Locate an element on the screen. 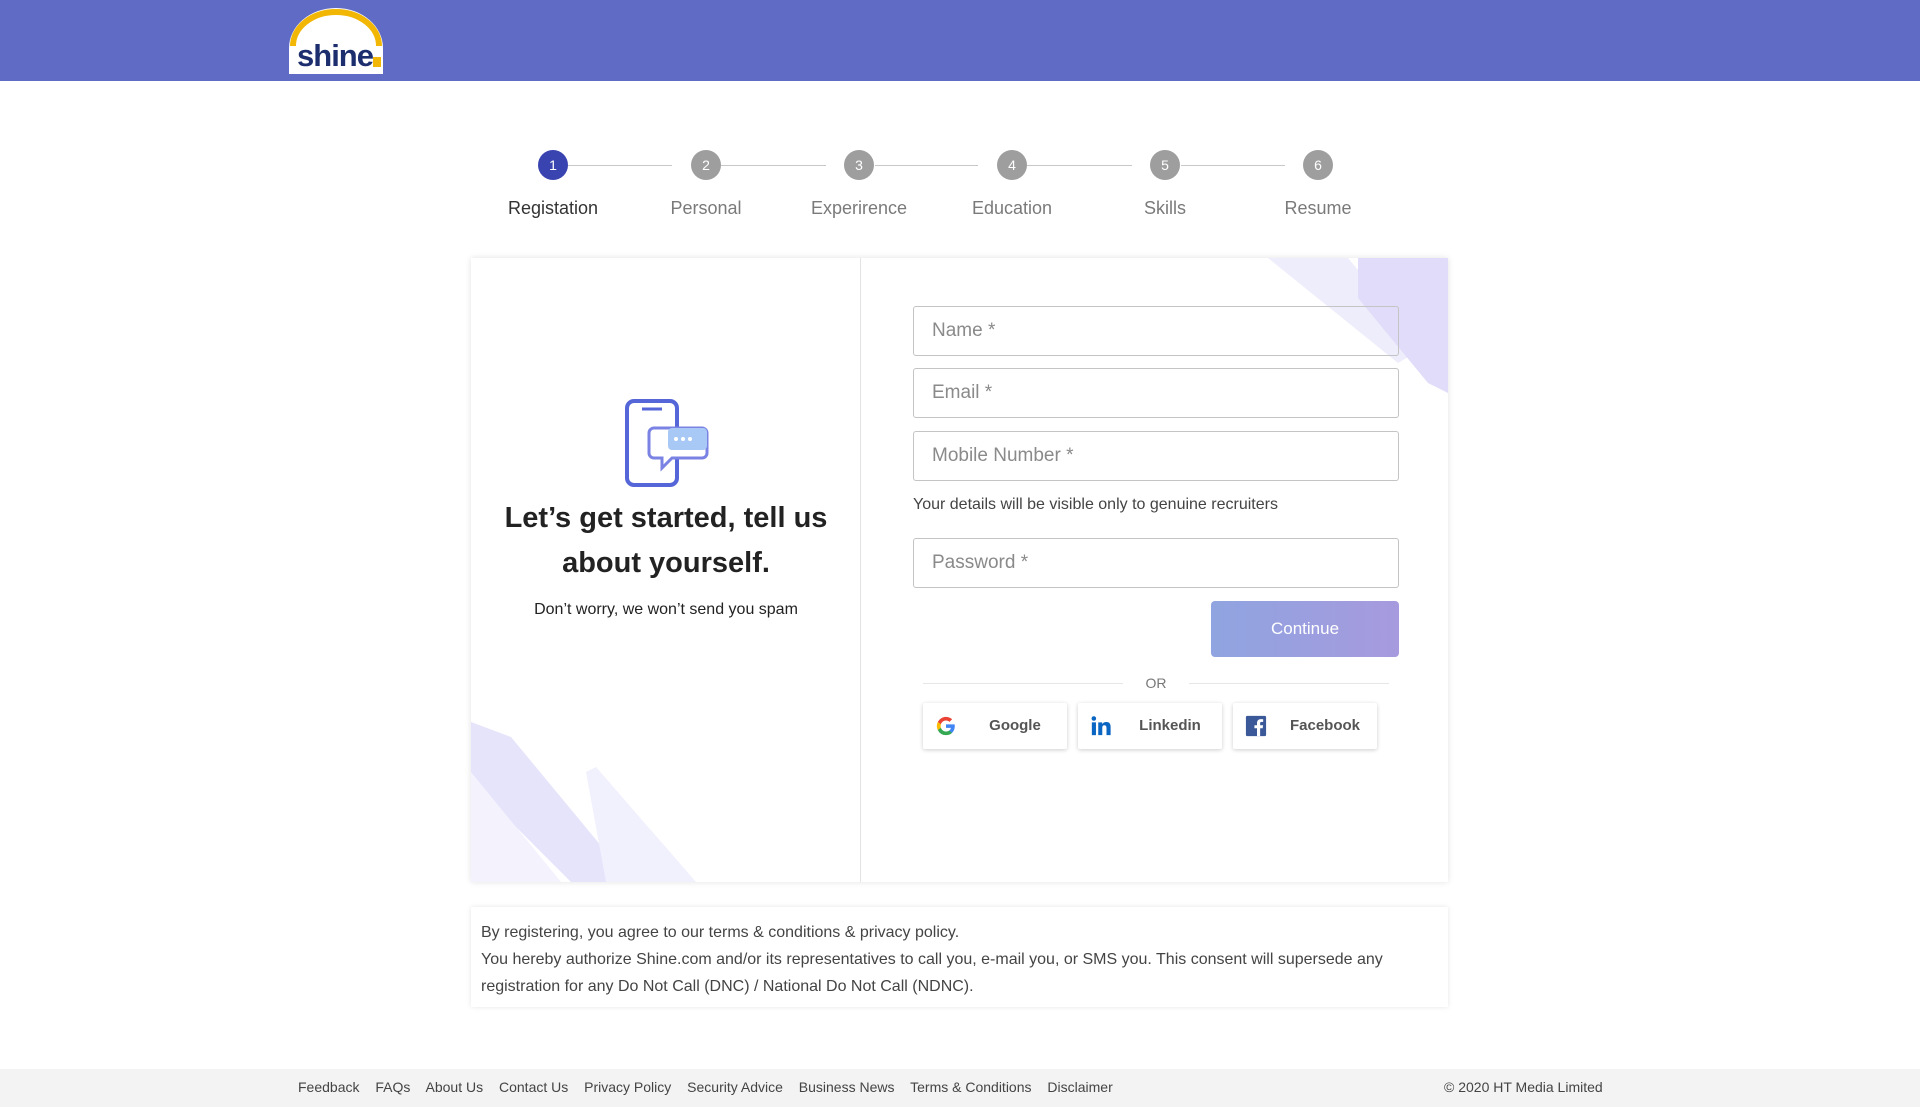 The image size is (1920, 1107). footer-link-privacy-policy: Privacy Policy is located at coordinates (627, 1087).